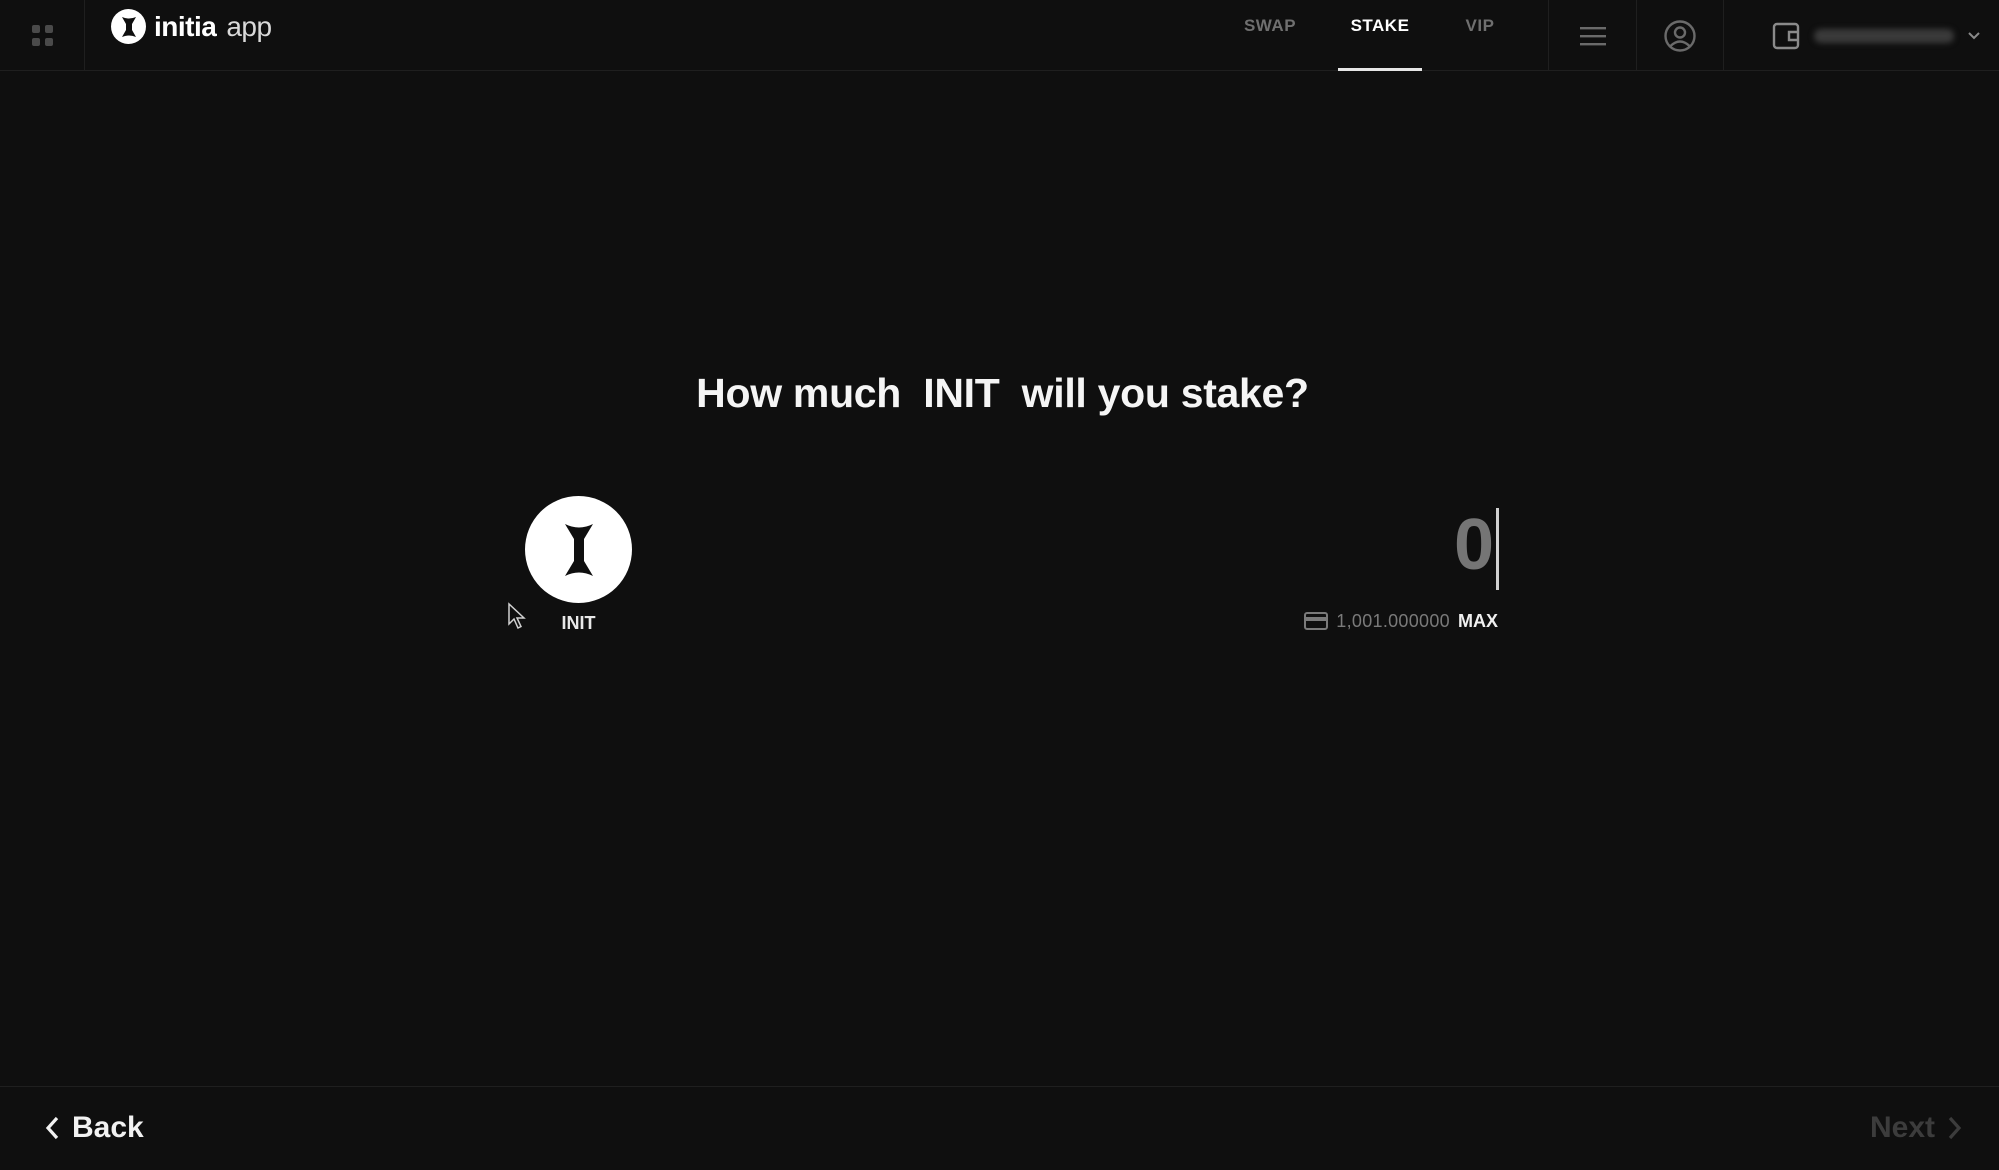  Describe the element at coordinates (1884, 35) in the screenshot. I see `wallet-address` at that location.